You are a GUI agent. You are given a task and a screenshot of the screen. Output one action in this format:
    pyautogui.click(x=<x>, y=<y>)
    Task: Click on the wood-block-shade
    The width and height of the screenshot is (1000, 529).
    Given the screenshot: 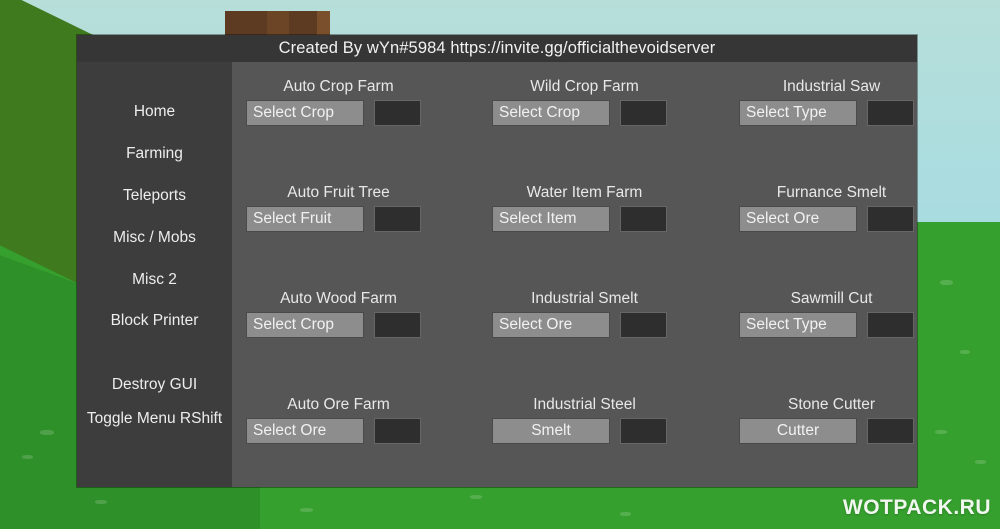 What is the action you would take?
    pyautogui.click(x=278, y=24)
    